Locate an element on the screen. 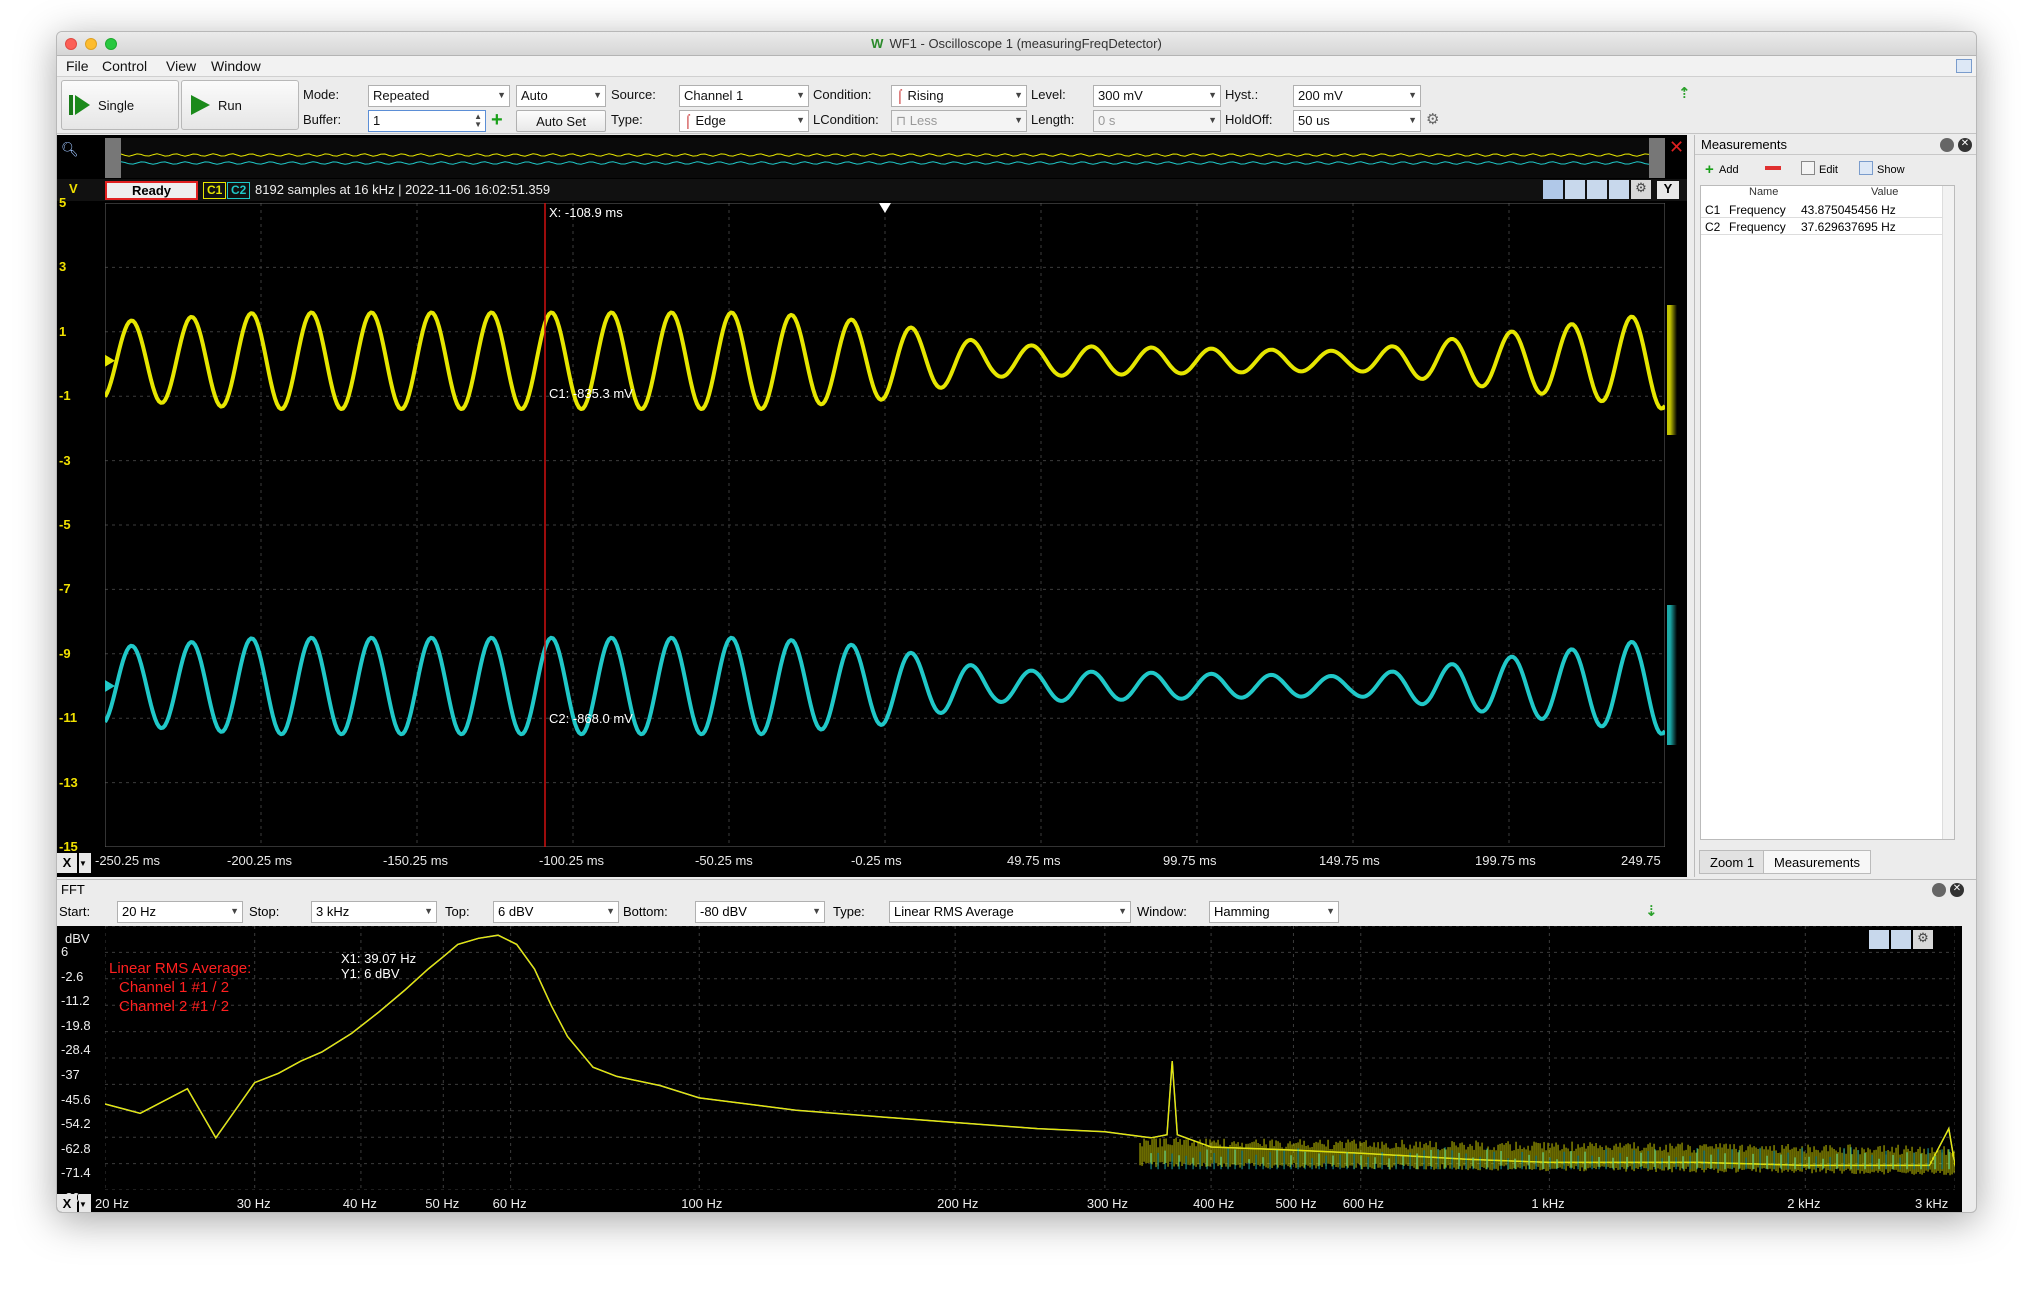  fft-bottom-select: -80 dBV ▼ is located at coordinates (760, 912).